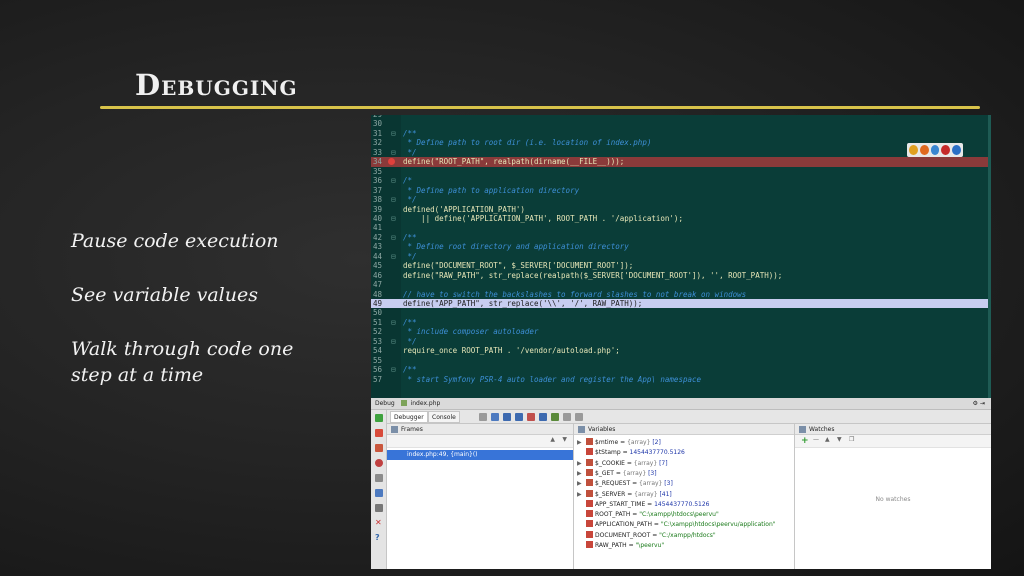 Image resolution: width=1024 pixels, height=576 pixels. I want to click on code-line: 31 ⊟ /**, so click(679, 133).